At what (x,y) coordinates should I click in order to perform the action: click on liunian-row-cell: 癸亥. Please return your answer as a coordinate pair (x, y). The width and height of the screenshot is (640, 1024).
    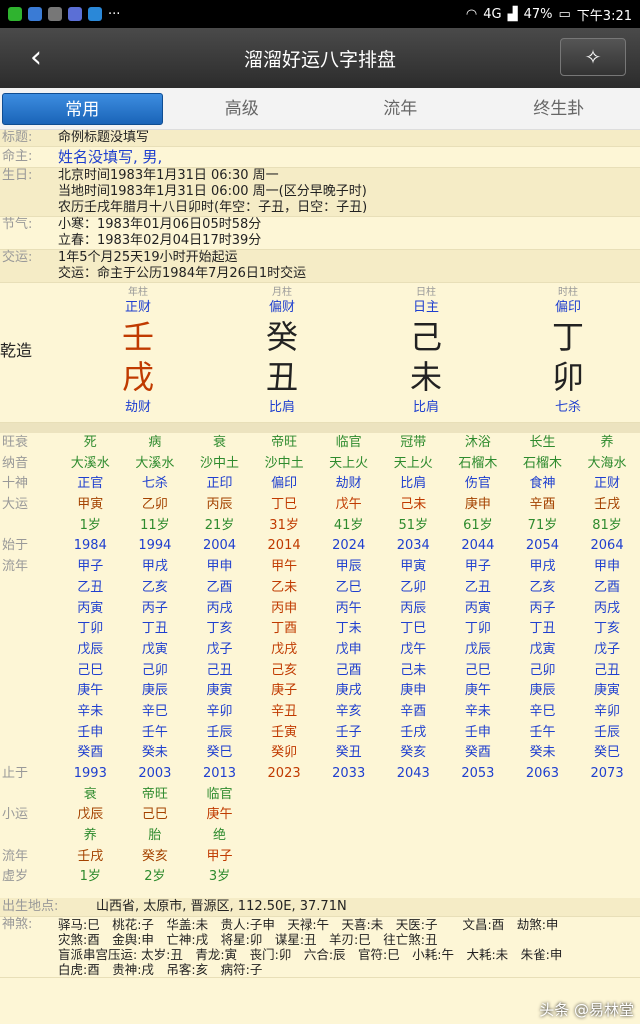
    Looking at the image, I should click on (413, 753).